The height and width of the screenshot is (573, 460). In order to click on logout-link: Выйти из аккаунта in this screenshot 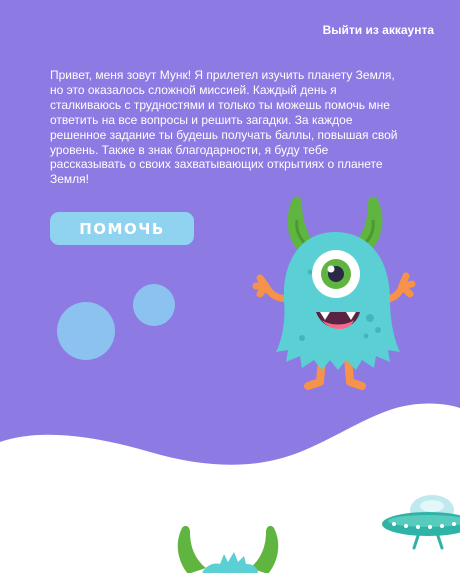, I will do `click(378, 30)`.